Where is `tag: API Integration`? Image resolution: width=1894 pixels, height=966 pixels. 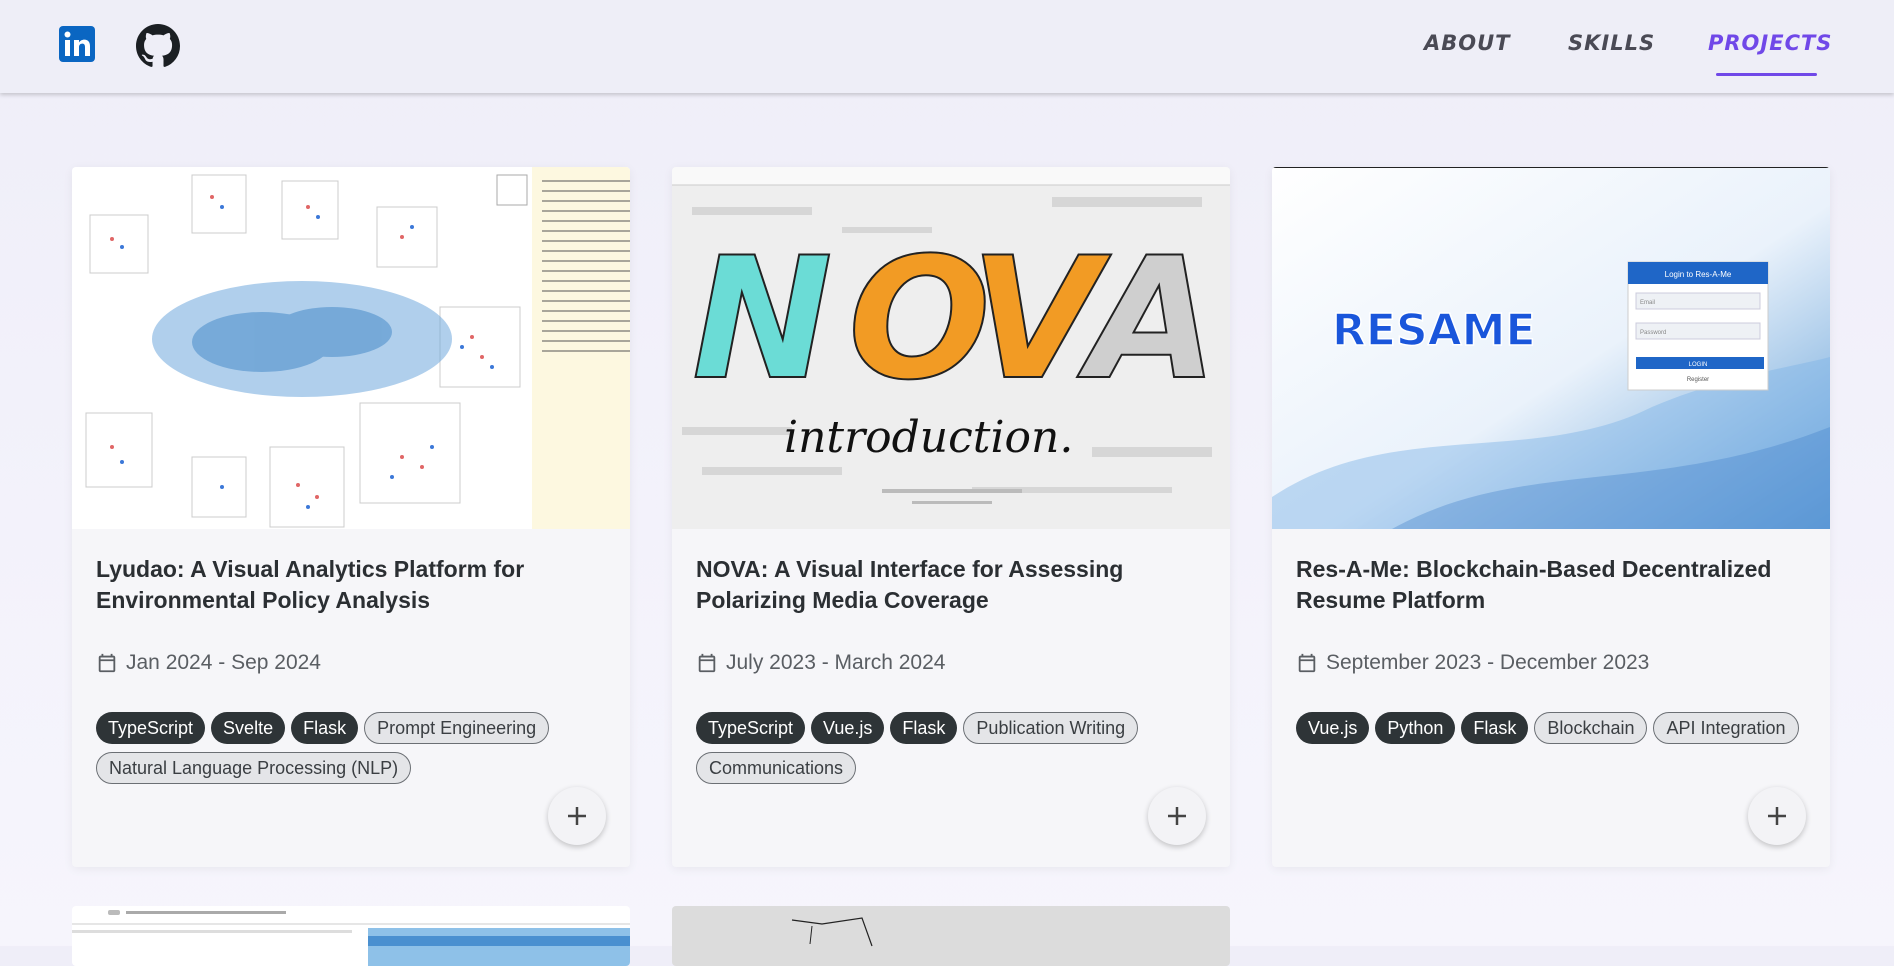
tag: API Integration is located at coordinates (1726, 728).